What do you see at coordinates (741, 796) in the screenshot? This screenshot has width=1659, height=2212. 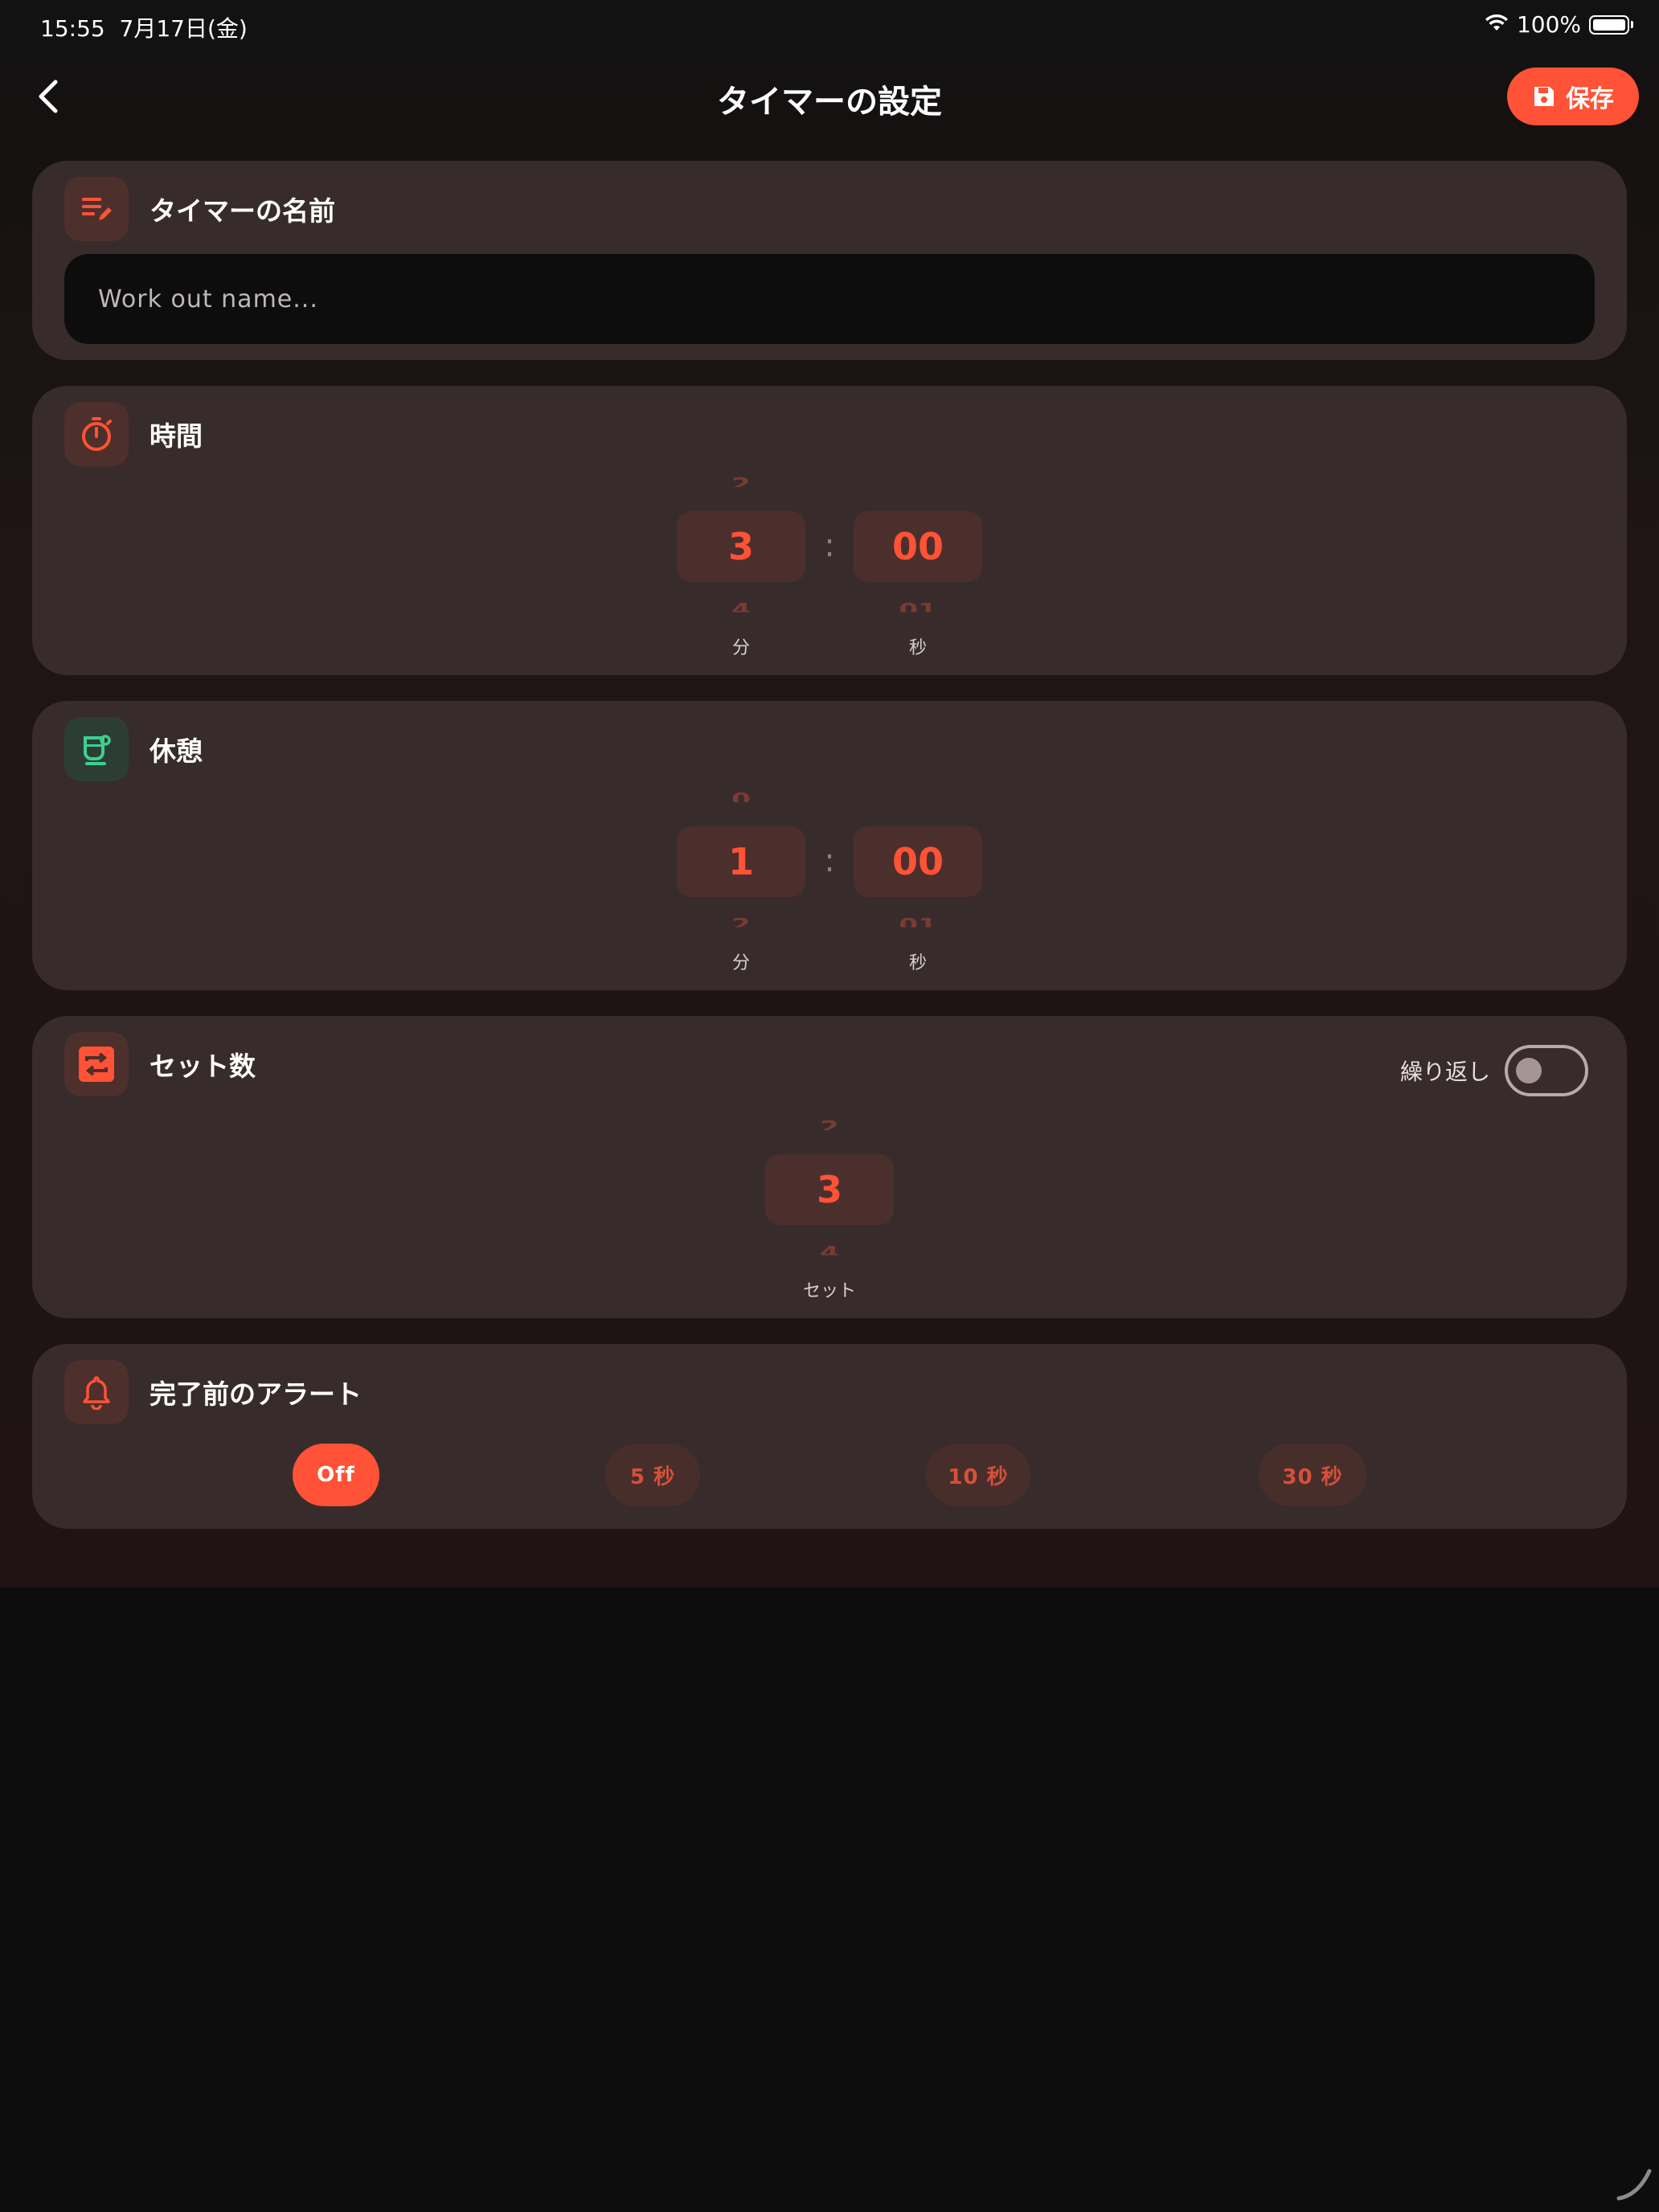 I see `picker-prev-value: 0` at bounding box center [741, 796].